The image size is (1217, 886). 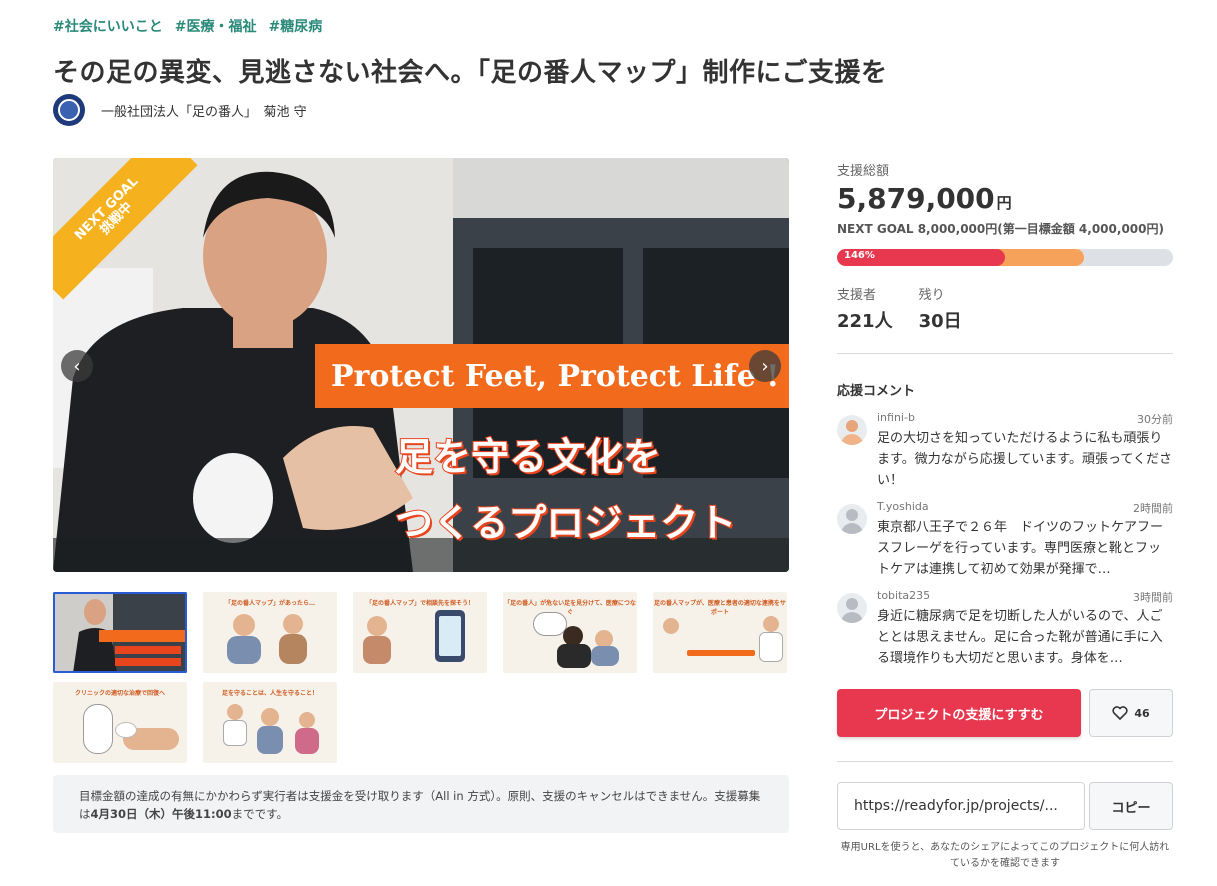 What do you see at coordinates (904, 595) in the screenshot?
I see `comment-user: tobita235` at bounding box center [904, 595].